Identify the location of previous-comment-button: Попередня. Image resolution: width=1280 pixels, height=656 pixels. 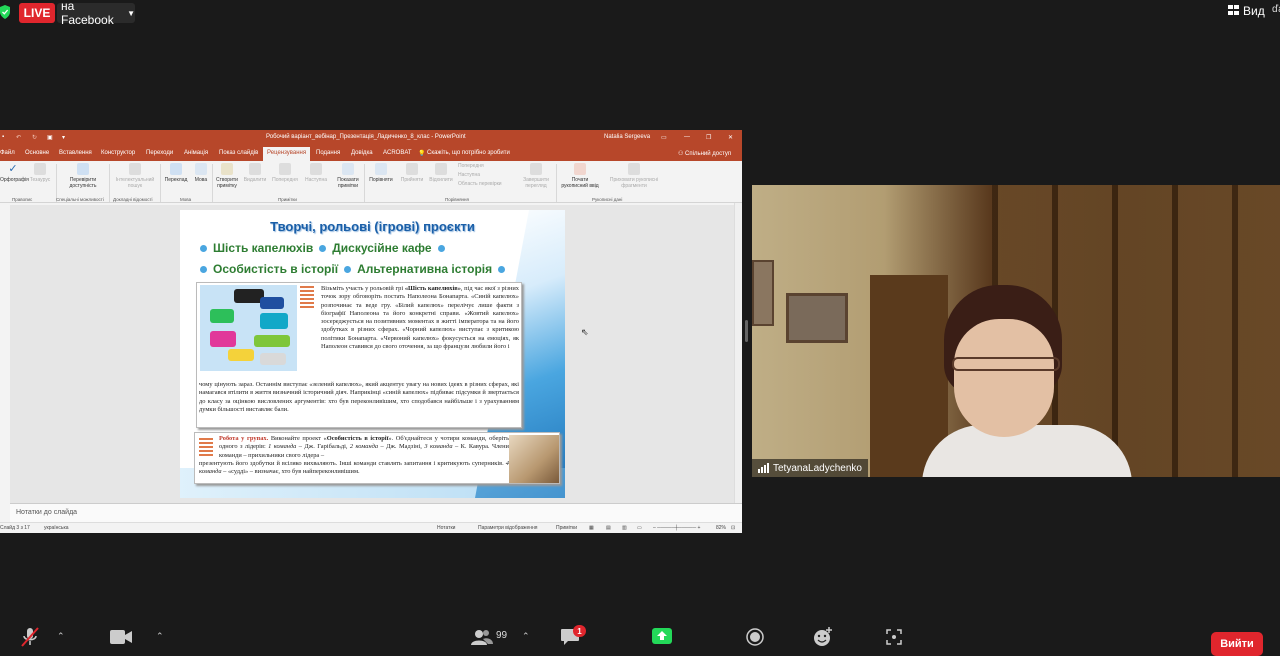
(285, 173).